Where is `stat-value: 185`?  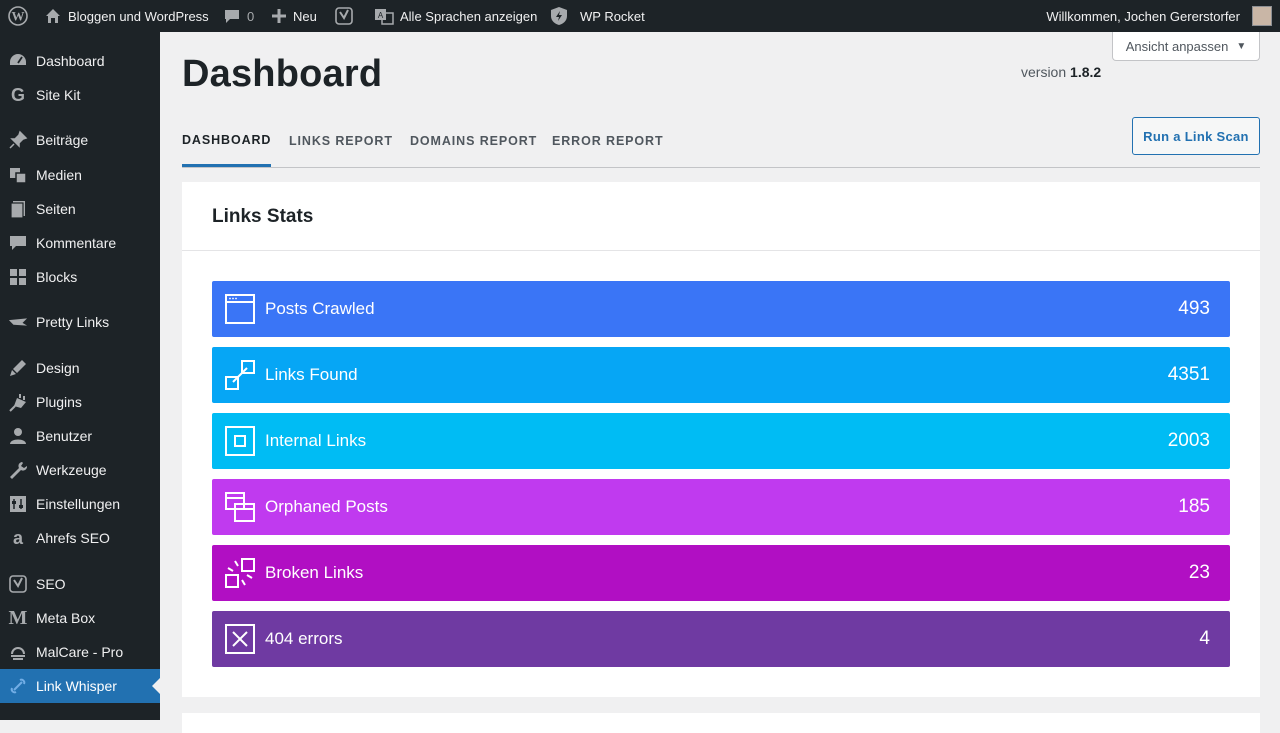 stat-value: 185 is located at coordinates (1194, 506).